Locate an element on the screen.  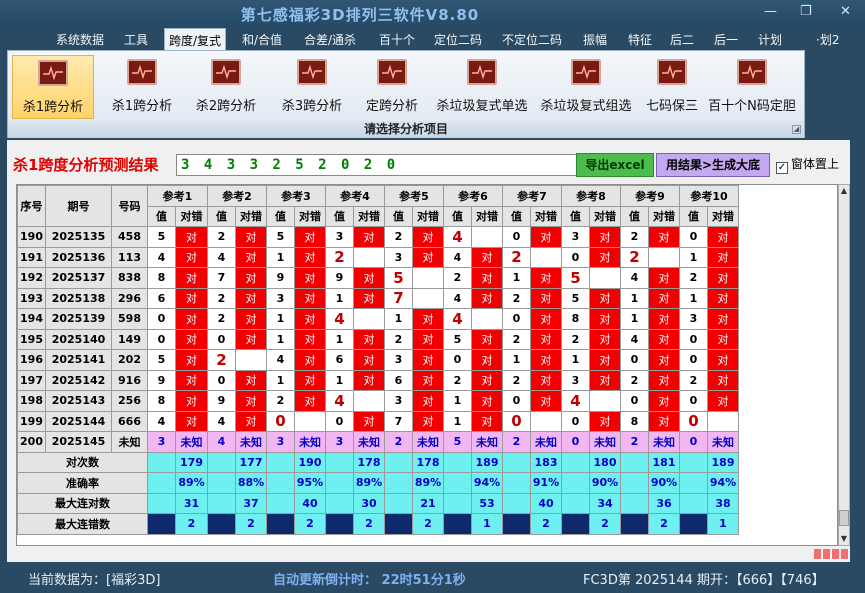
vertical-scrollbar: ▲ ▼ is located at coordinates (844, 365).